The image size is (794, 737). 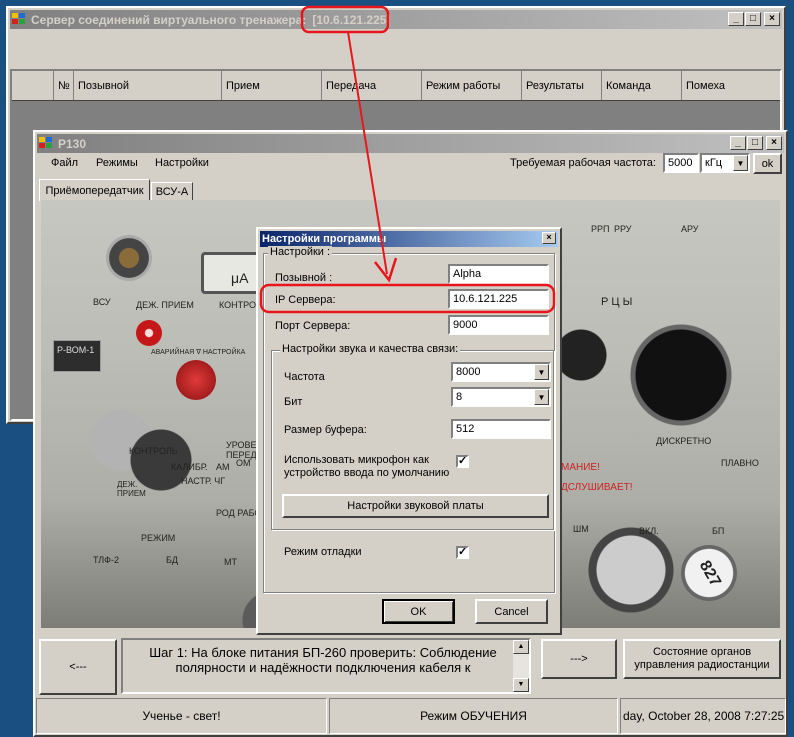 I want to click on dialog-titlebar: Настройки программы ×, so click(x=409, y=239).